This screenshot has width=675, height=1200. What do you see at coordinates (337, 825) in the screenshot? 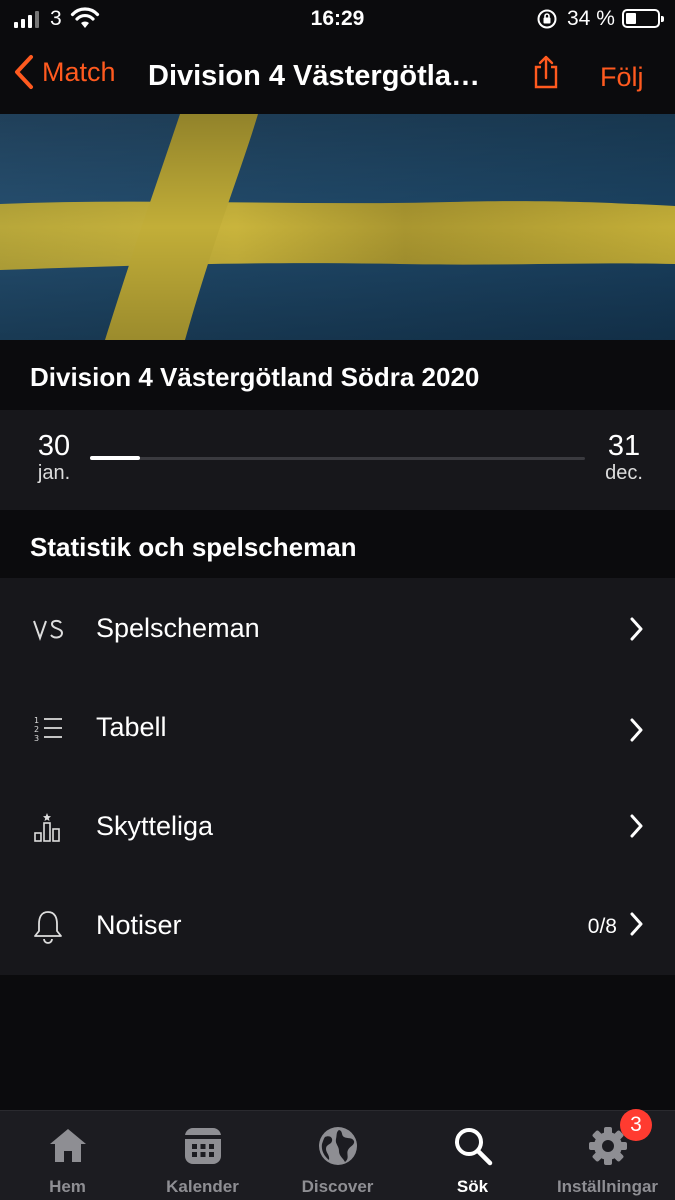
I see `menu-item-skytteliga: Skytteliga` at bounding box center [337, 825].